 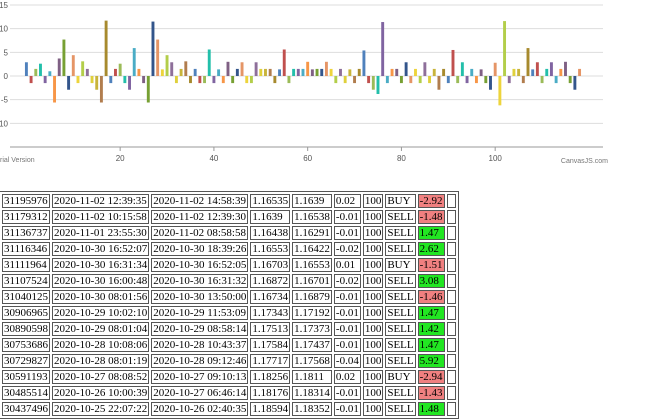 I want to click on lots-cell: 0.02, so click(x=347, y=201).